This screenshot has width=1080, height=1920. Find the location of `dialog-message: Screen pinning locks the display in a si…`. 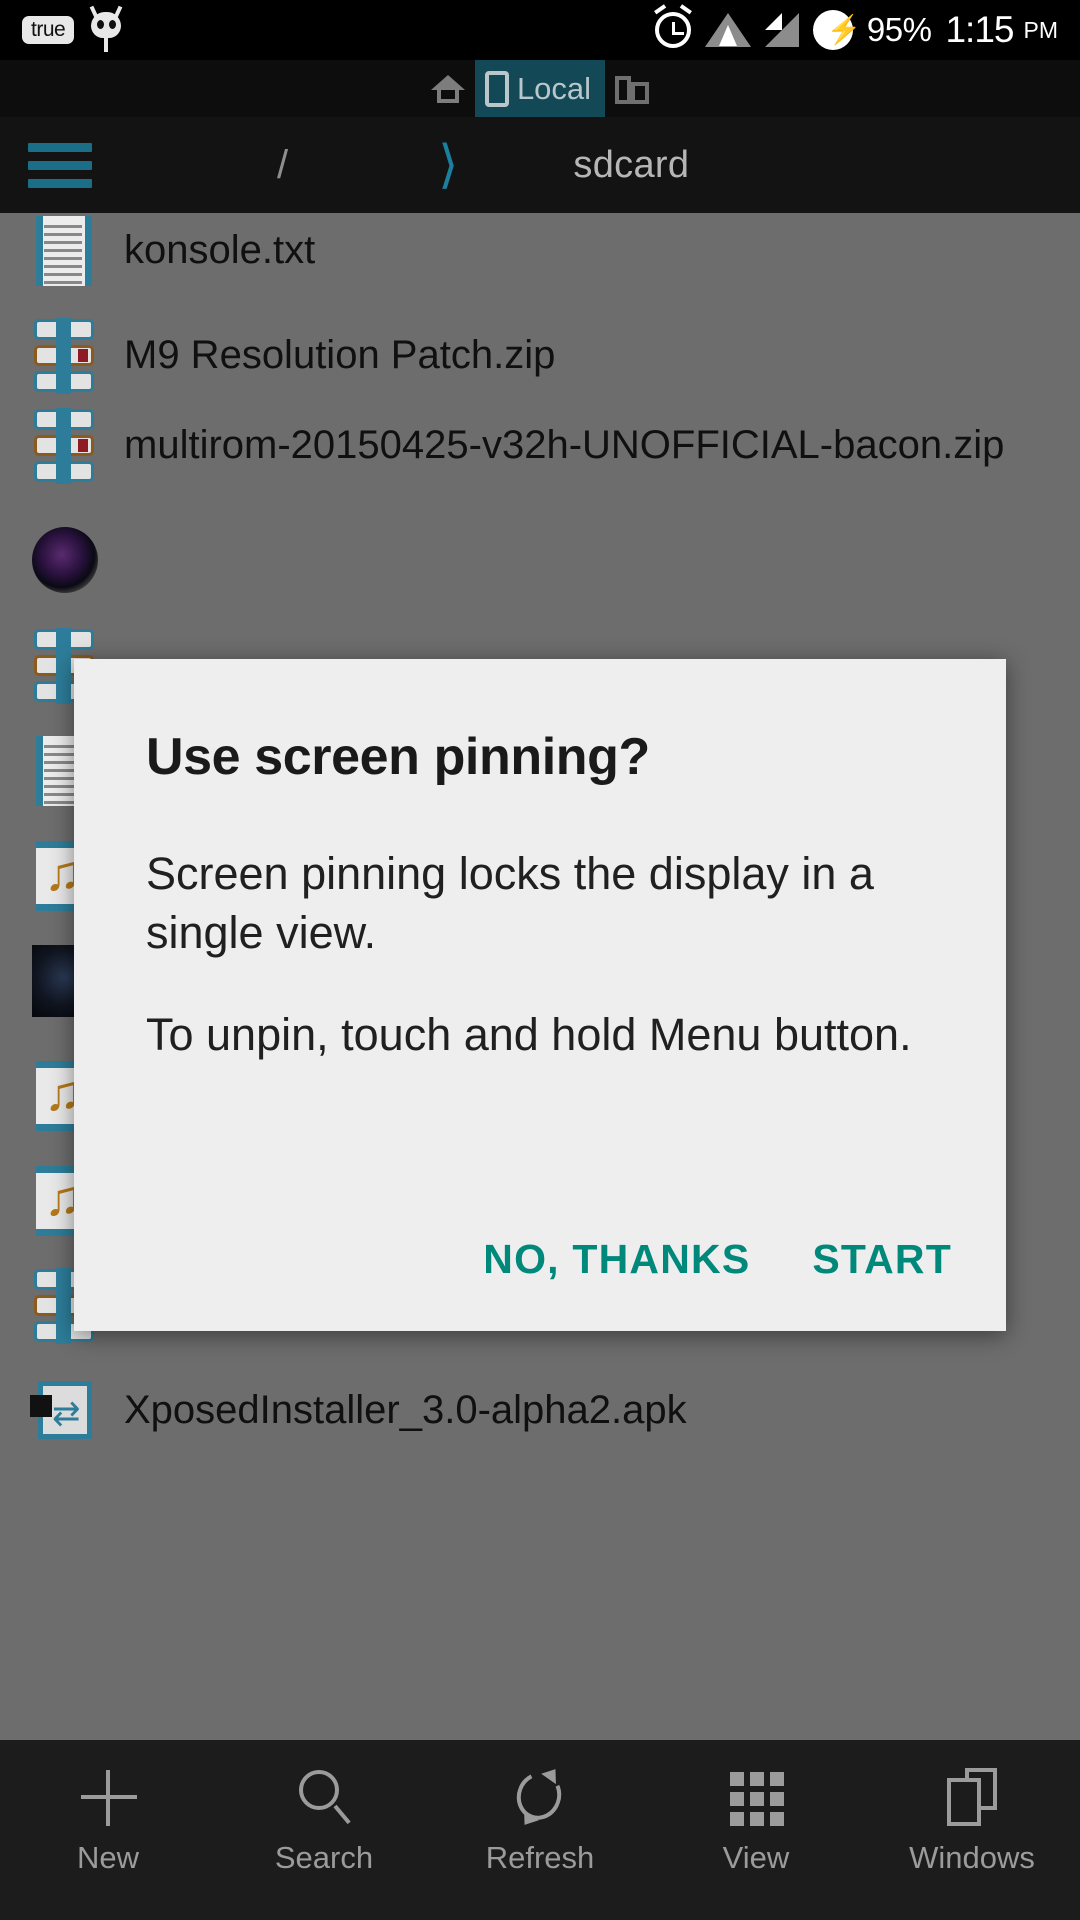

dialog-message: Screen pinning locks the display in a si… is located at coordinates (541, 954).